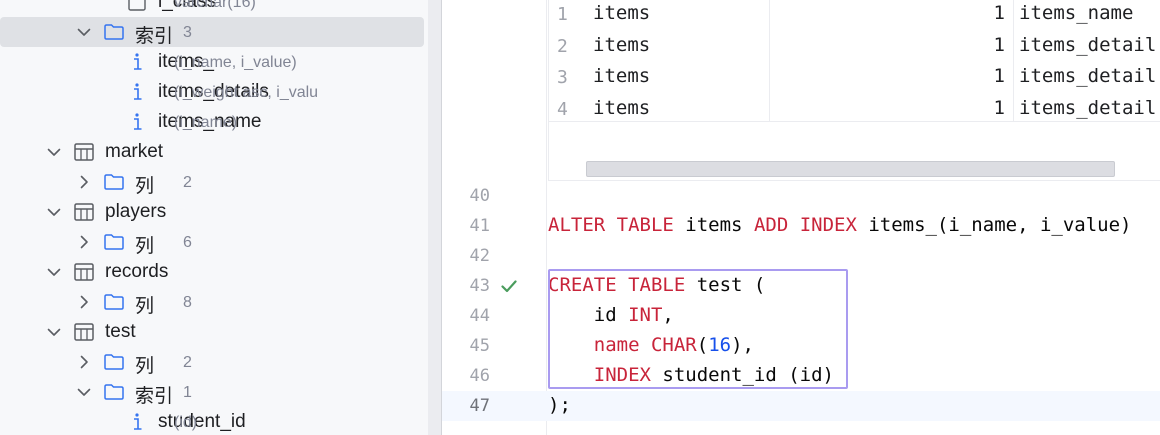  Describe the element at coordinates (562, 14) in the screenshot. I see `grid-row-number: 1` at that location.